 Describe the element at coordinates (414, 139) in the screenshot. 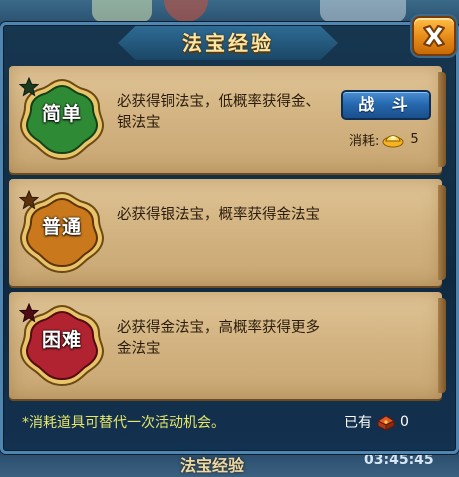

I see `cost-value: 5` at that location.